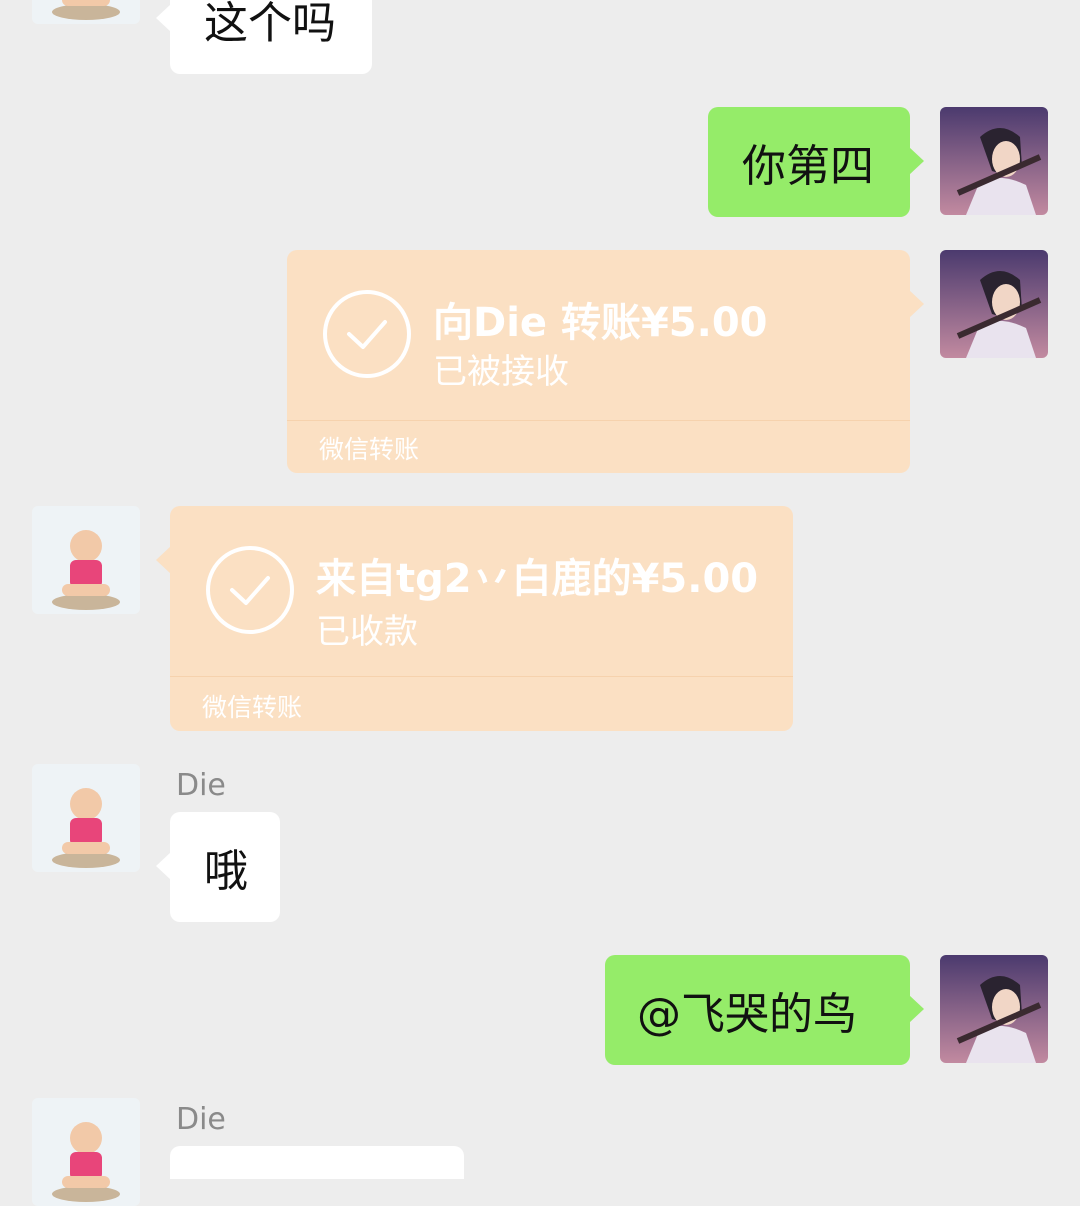 Image resolution: width=1080 pixels, height=1206 pixels. I want to click on transfer-title: 来自tg2丷白鹿的¥5.00, so click(537, 579).